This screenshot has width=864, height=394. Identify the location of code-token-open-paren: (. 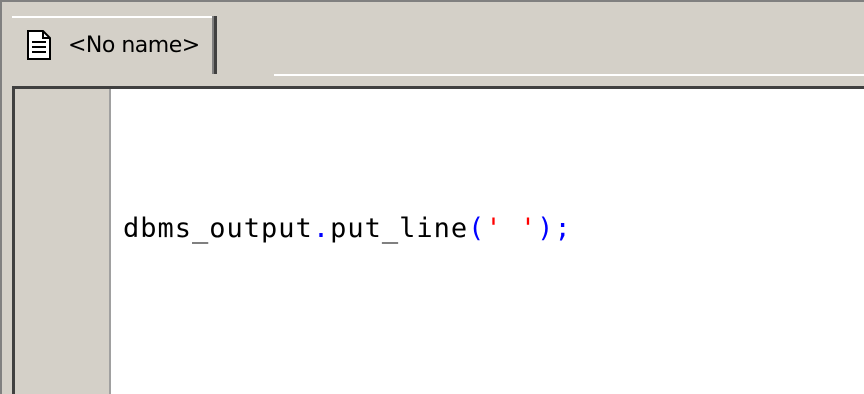
(477, 228).